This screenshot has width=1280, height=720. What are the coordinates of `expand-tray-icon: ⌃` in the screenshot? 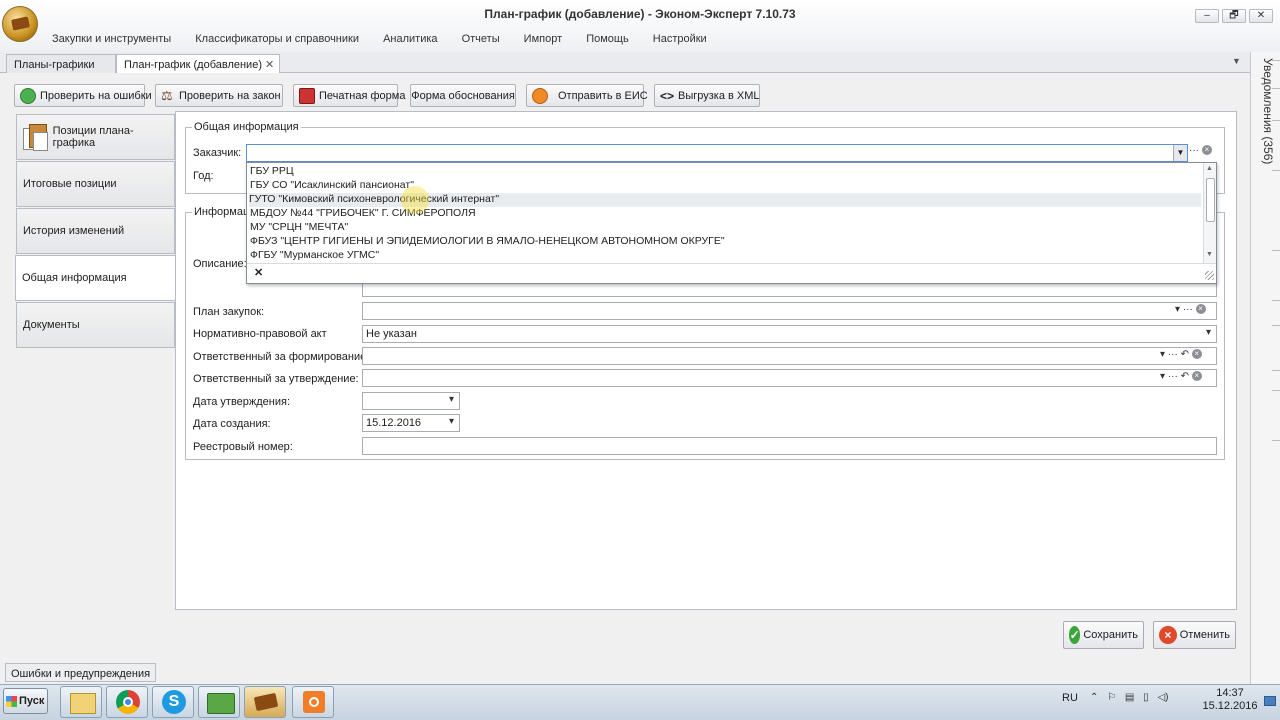 It's located at (1094, 697).